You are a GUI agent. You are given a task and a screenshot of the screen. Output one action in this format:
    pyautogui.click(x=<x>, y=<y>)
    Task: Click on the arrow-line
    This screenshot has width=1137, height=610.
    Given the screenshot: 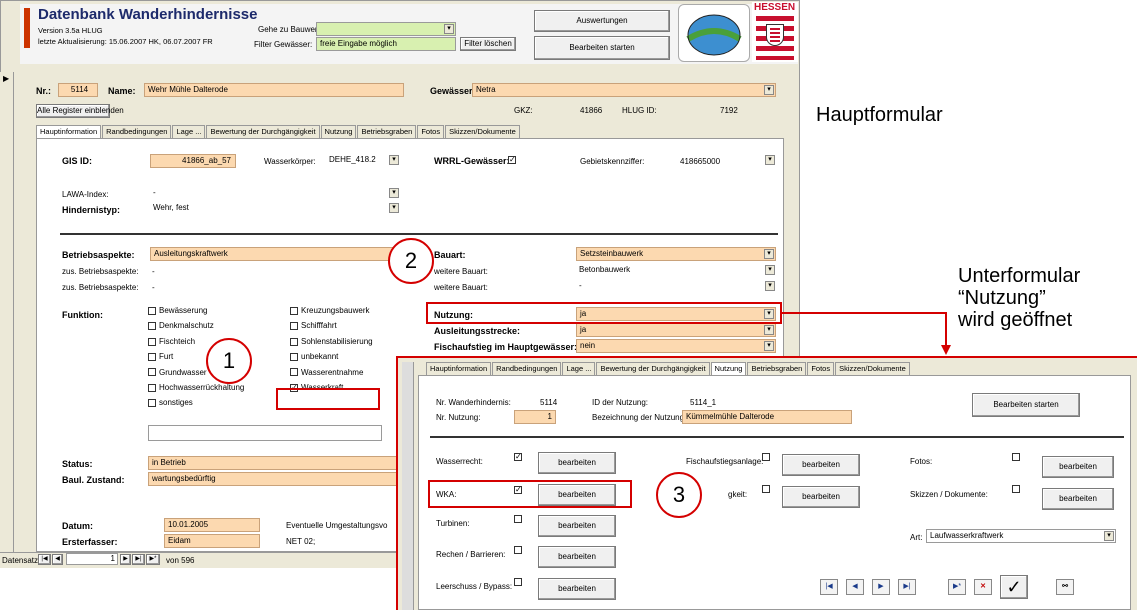 What is the action you would take?
    pyautogui.click(x=864, y=329)
    